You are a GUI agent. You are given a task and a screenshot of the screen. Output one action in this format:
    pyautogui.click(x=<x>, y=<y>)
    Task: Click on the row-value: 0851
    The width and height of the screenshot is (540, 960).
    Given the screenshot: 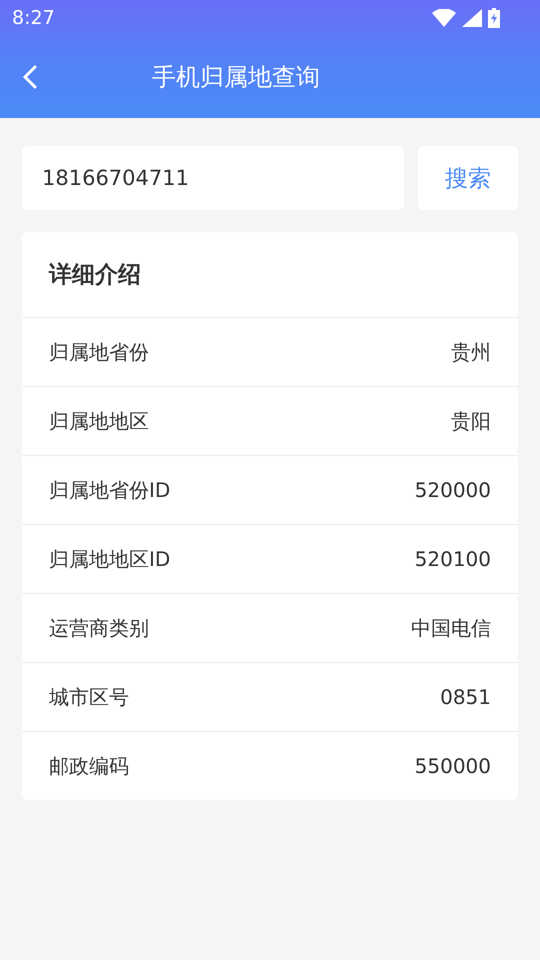 What is the action you would take?
    pyautogui.click(x=465, y=697)
    